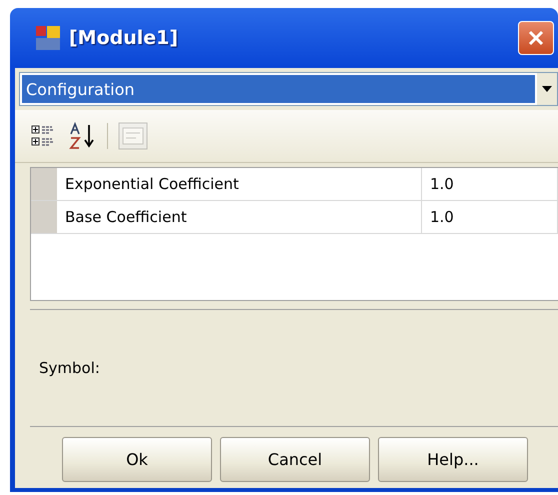 Image resolution: width=558 pixels, height=495 pixels. What do you see at coordinates (137, 459) in the screenshot?
I see `dialog-button: Ok` at bounding box center [137, 459].